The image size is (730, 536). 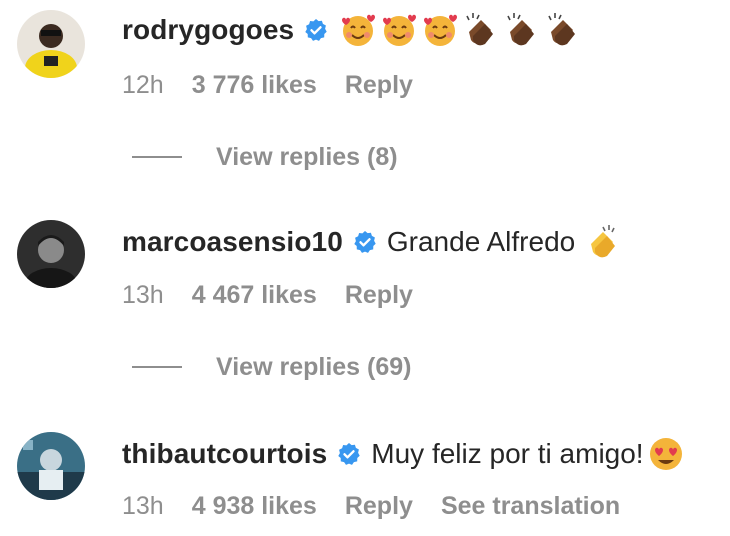 What do you see at coordinates (307, 156) in the screenshot?
I see `view-replies-label: View replies (8)` at bounding box center [307, 156].